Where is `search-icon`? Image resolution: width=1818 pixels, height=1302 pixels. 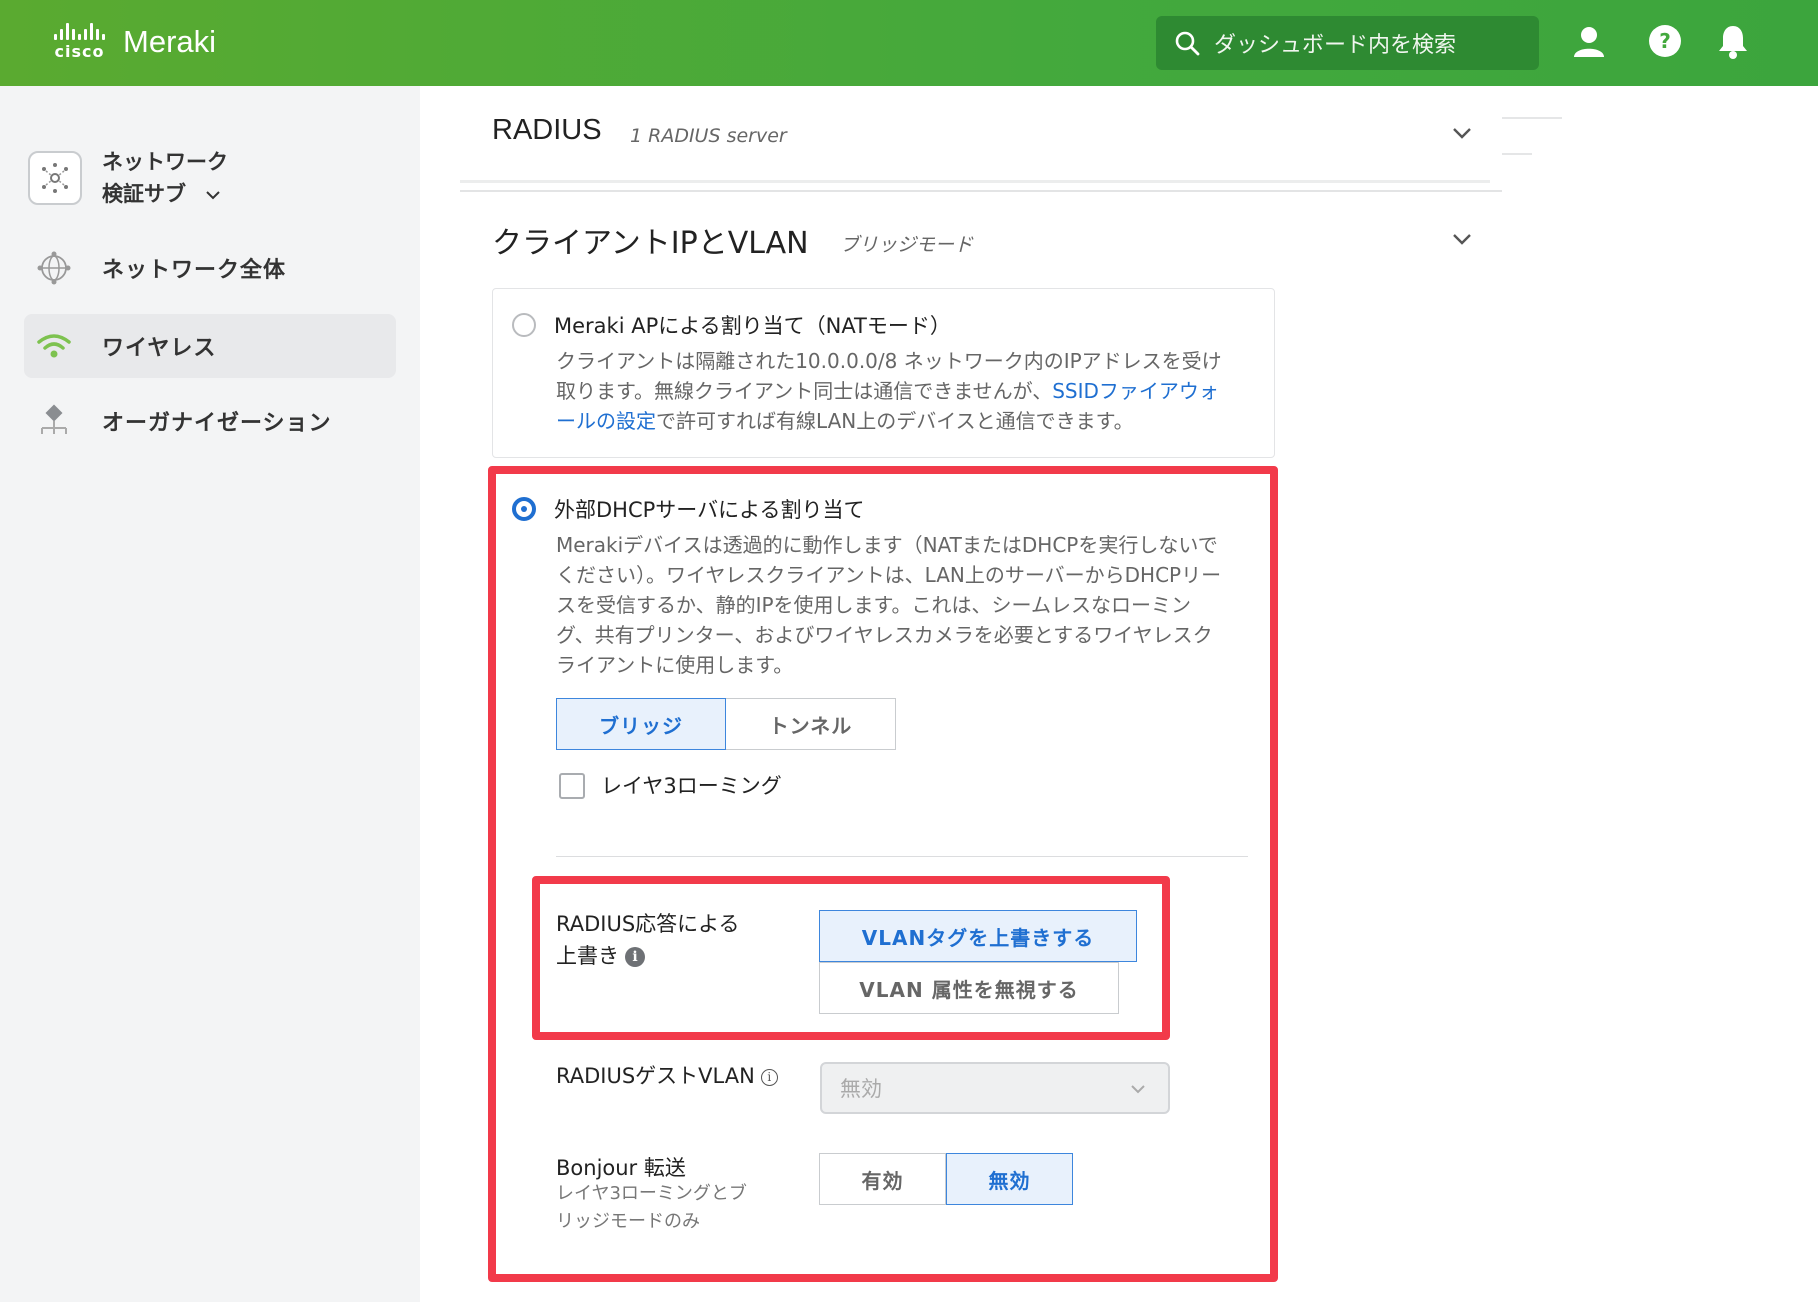 search-icon is located at coordinates (1187, 43).